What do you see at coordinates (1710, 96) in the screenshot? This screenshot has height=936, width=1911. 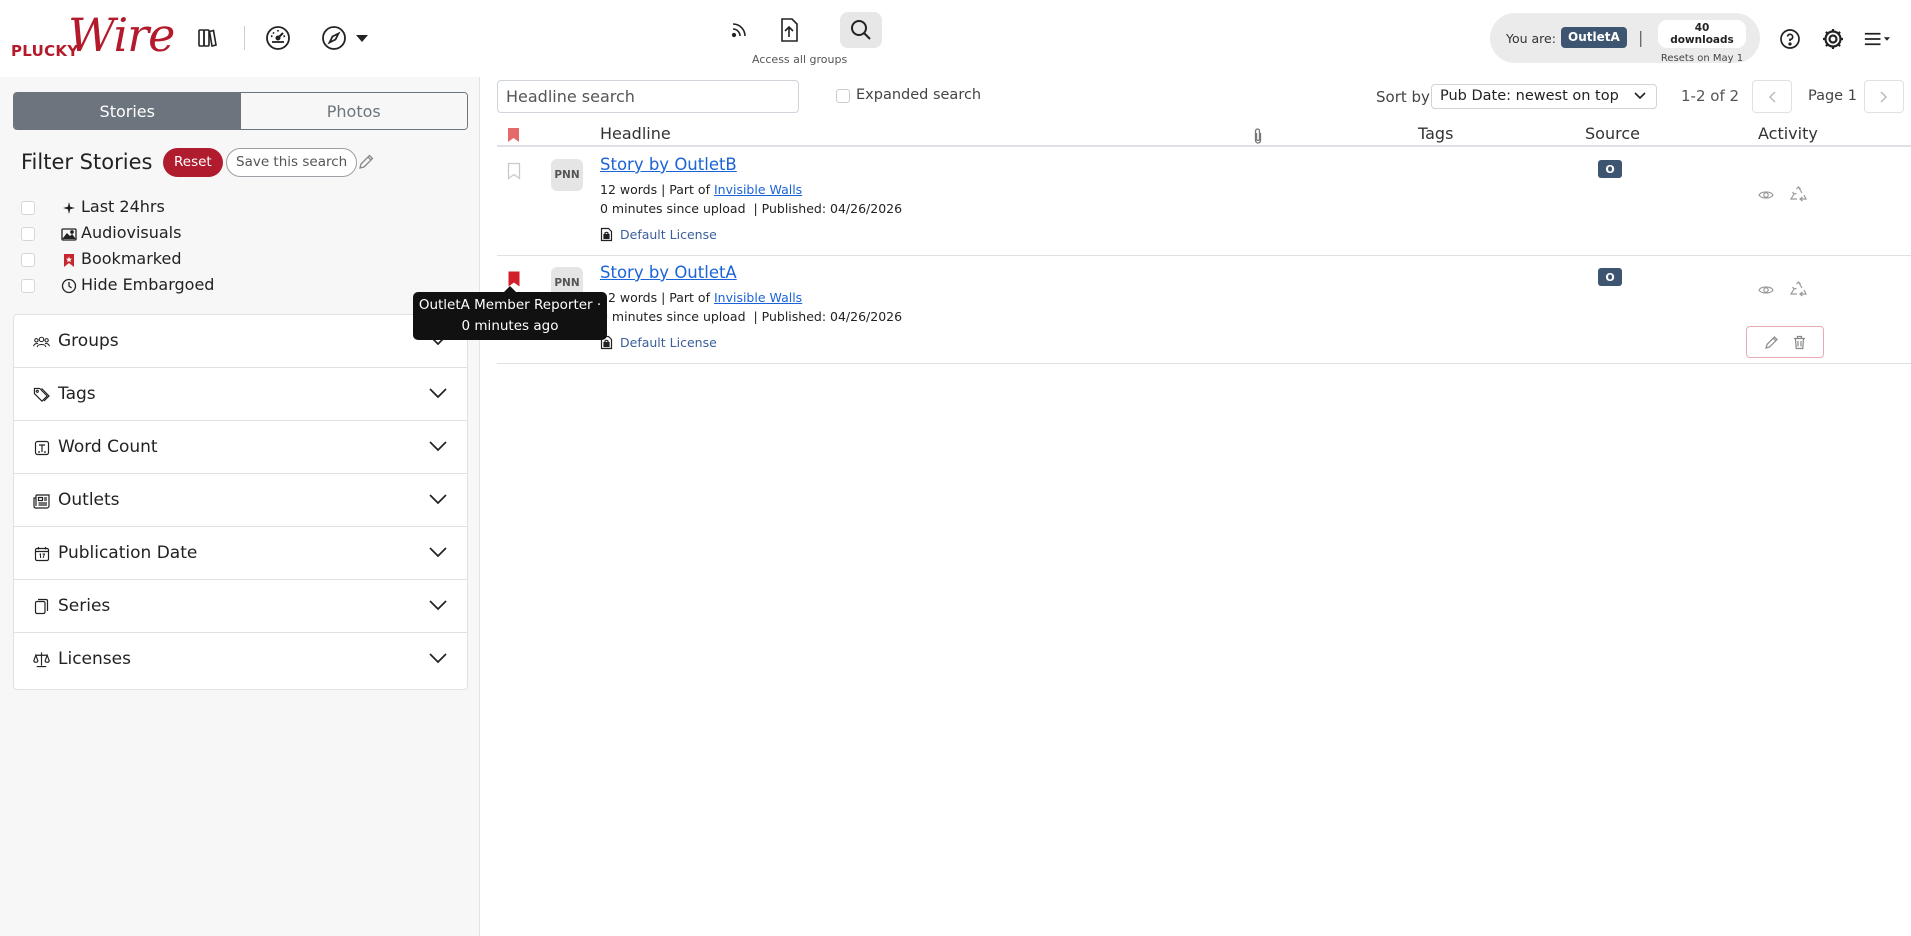 I see `result-count: 1-2 of 2` at bounding box center [1710, 96].